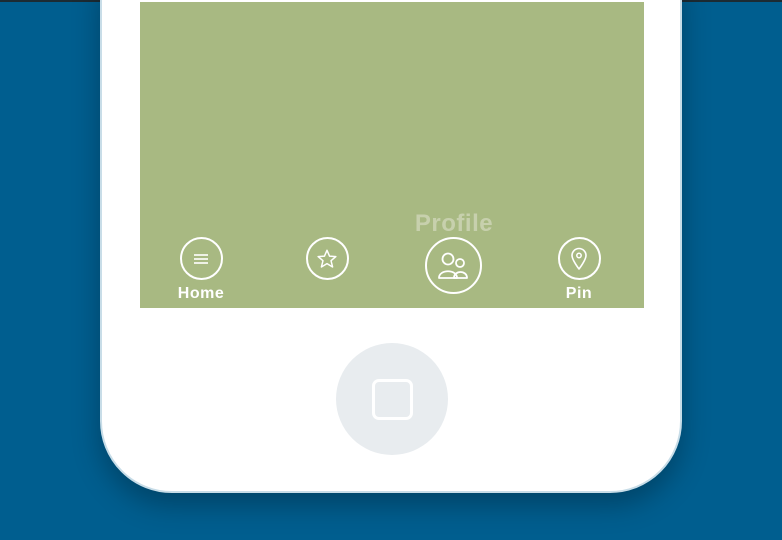 The image size is (782, 540). Describe the element at coordinates (454, 223) in the screenshot. I see `active-nav-label: Profile` at that location.